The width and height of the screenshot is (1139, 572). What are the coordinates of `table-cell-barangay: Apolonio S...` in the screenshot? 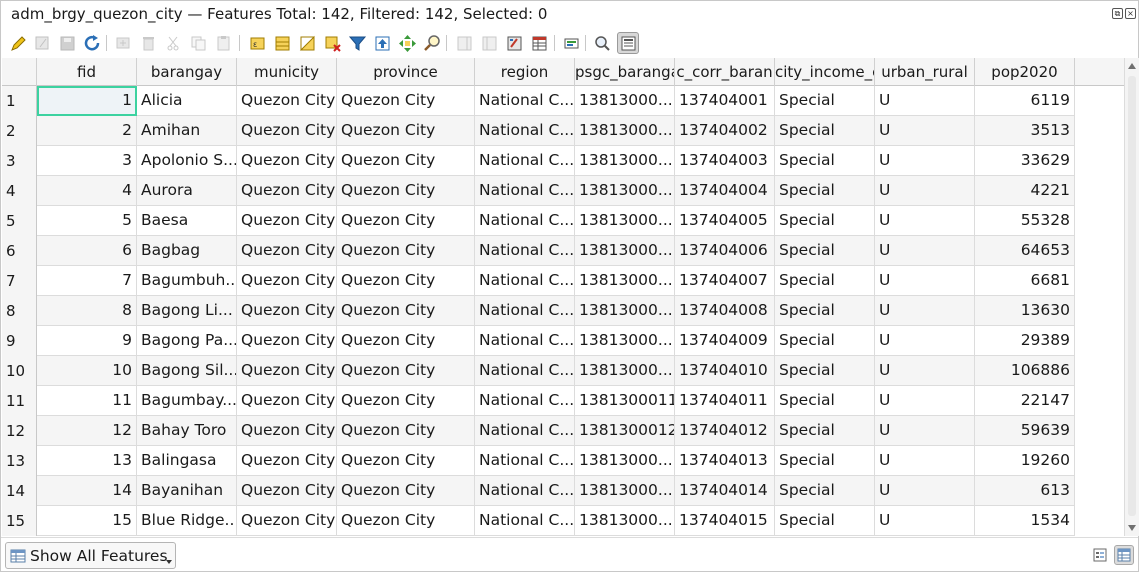 It's located at (187, 161).